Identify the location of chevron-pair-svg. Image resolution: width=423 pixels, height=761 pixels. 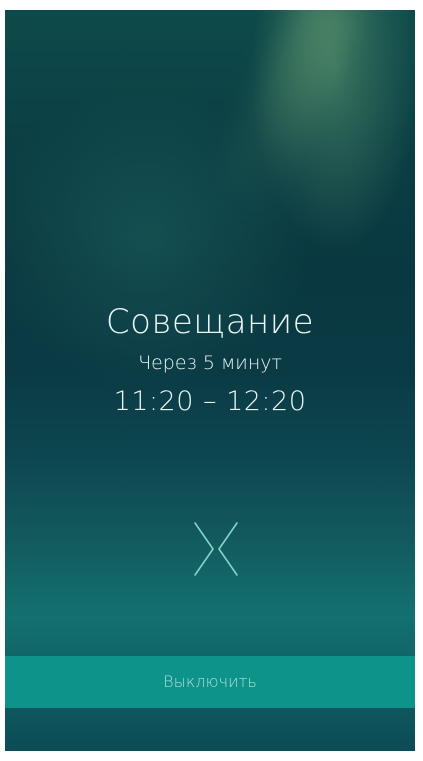
(216, 549).